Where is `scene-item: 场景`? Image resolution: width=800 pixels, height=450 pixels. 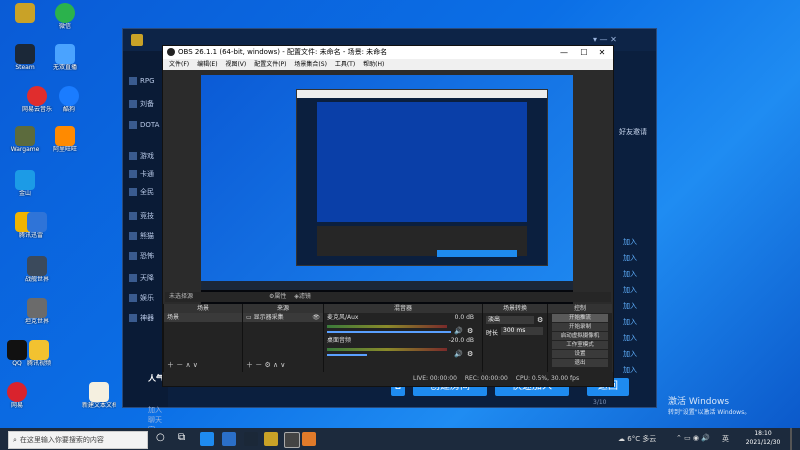 scene-item: 场景 is located at coordinates (203, 317).